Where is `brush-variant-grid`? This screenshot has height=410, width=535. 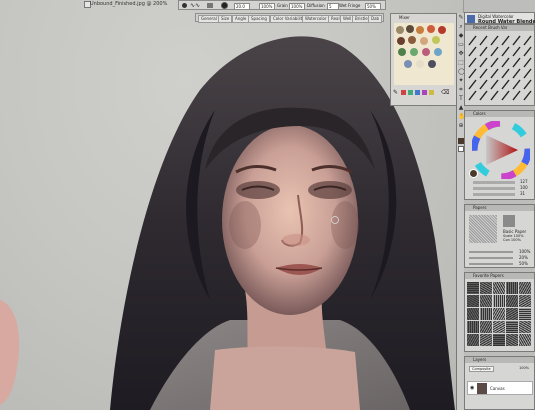
brush-variant-grid is located at coordinates (500, 69).